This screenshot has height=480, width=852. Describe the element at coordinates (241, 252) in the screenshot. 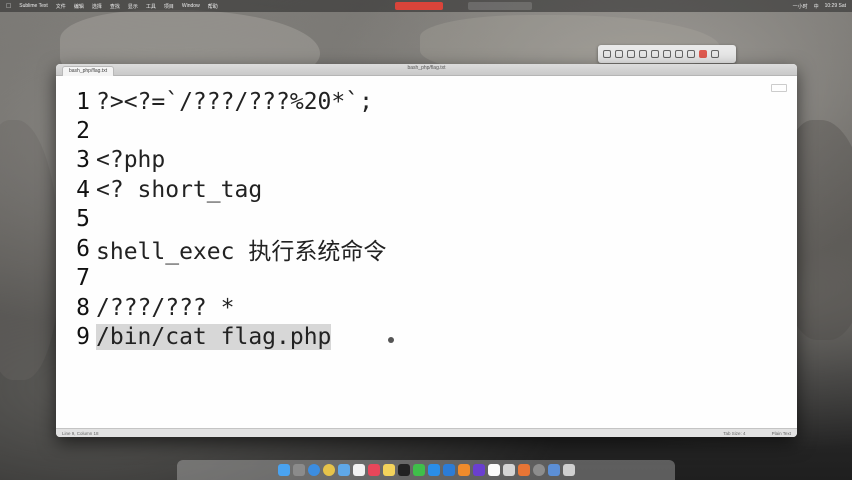

I see `code-text: shell_exec 执行系统命令` at that location.